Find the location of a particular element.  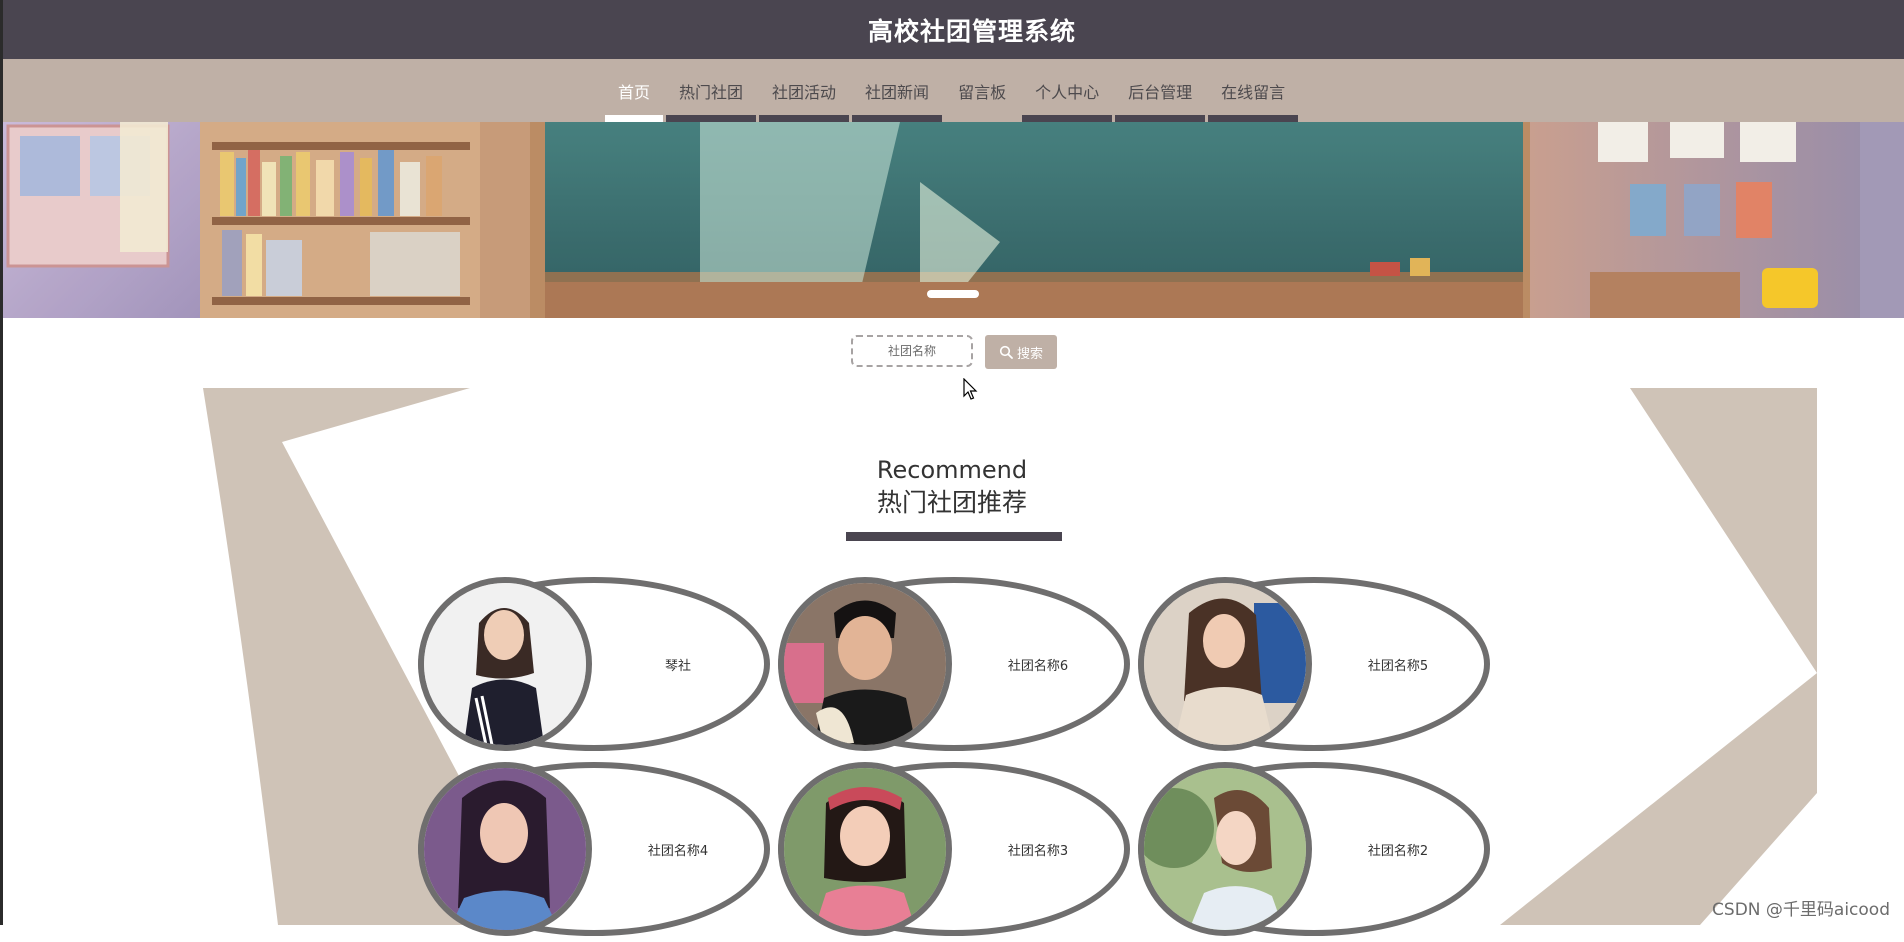

main-nav: 首页 热门社团 社团活动 社团新闻 留言板 个人中心 后台管理 在线留言 is located at coordinates (952, 90).